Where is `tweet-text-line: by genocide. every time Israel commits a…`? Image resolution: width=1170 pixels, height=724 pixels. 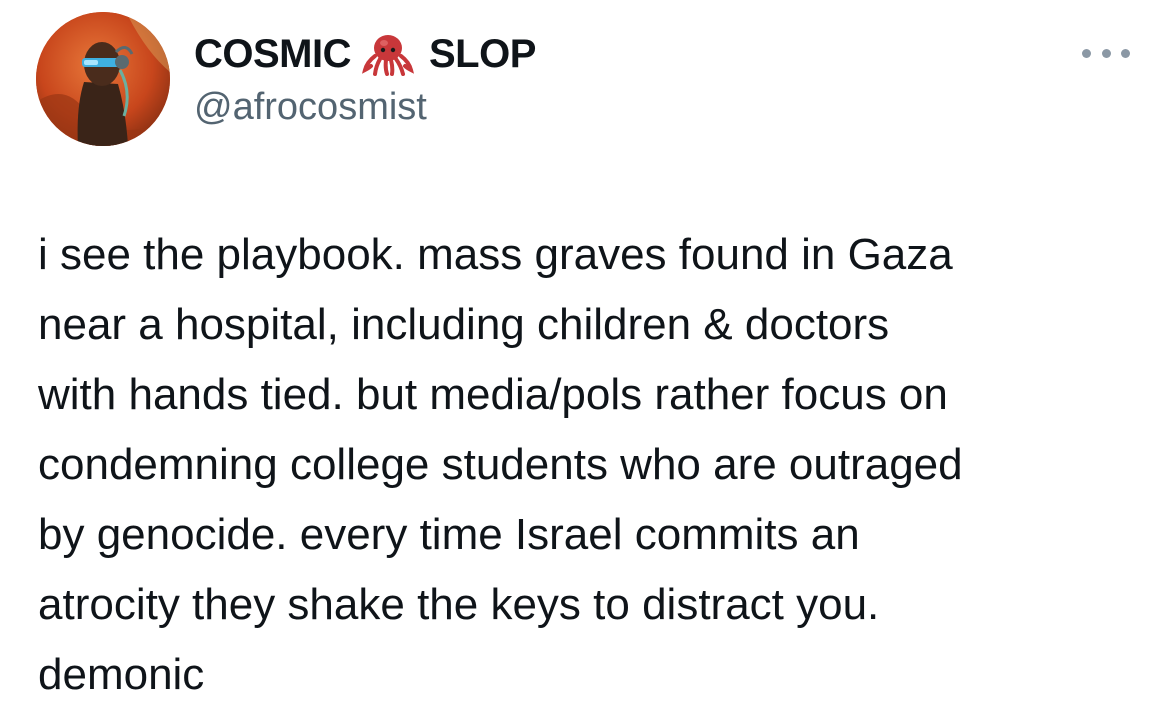
tweet-text-line: by genocide. every time Israel commits a… is located at coordinates (449, 534).